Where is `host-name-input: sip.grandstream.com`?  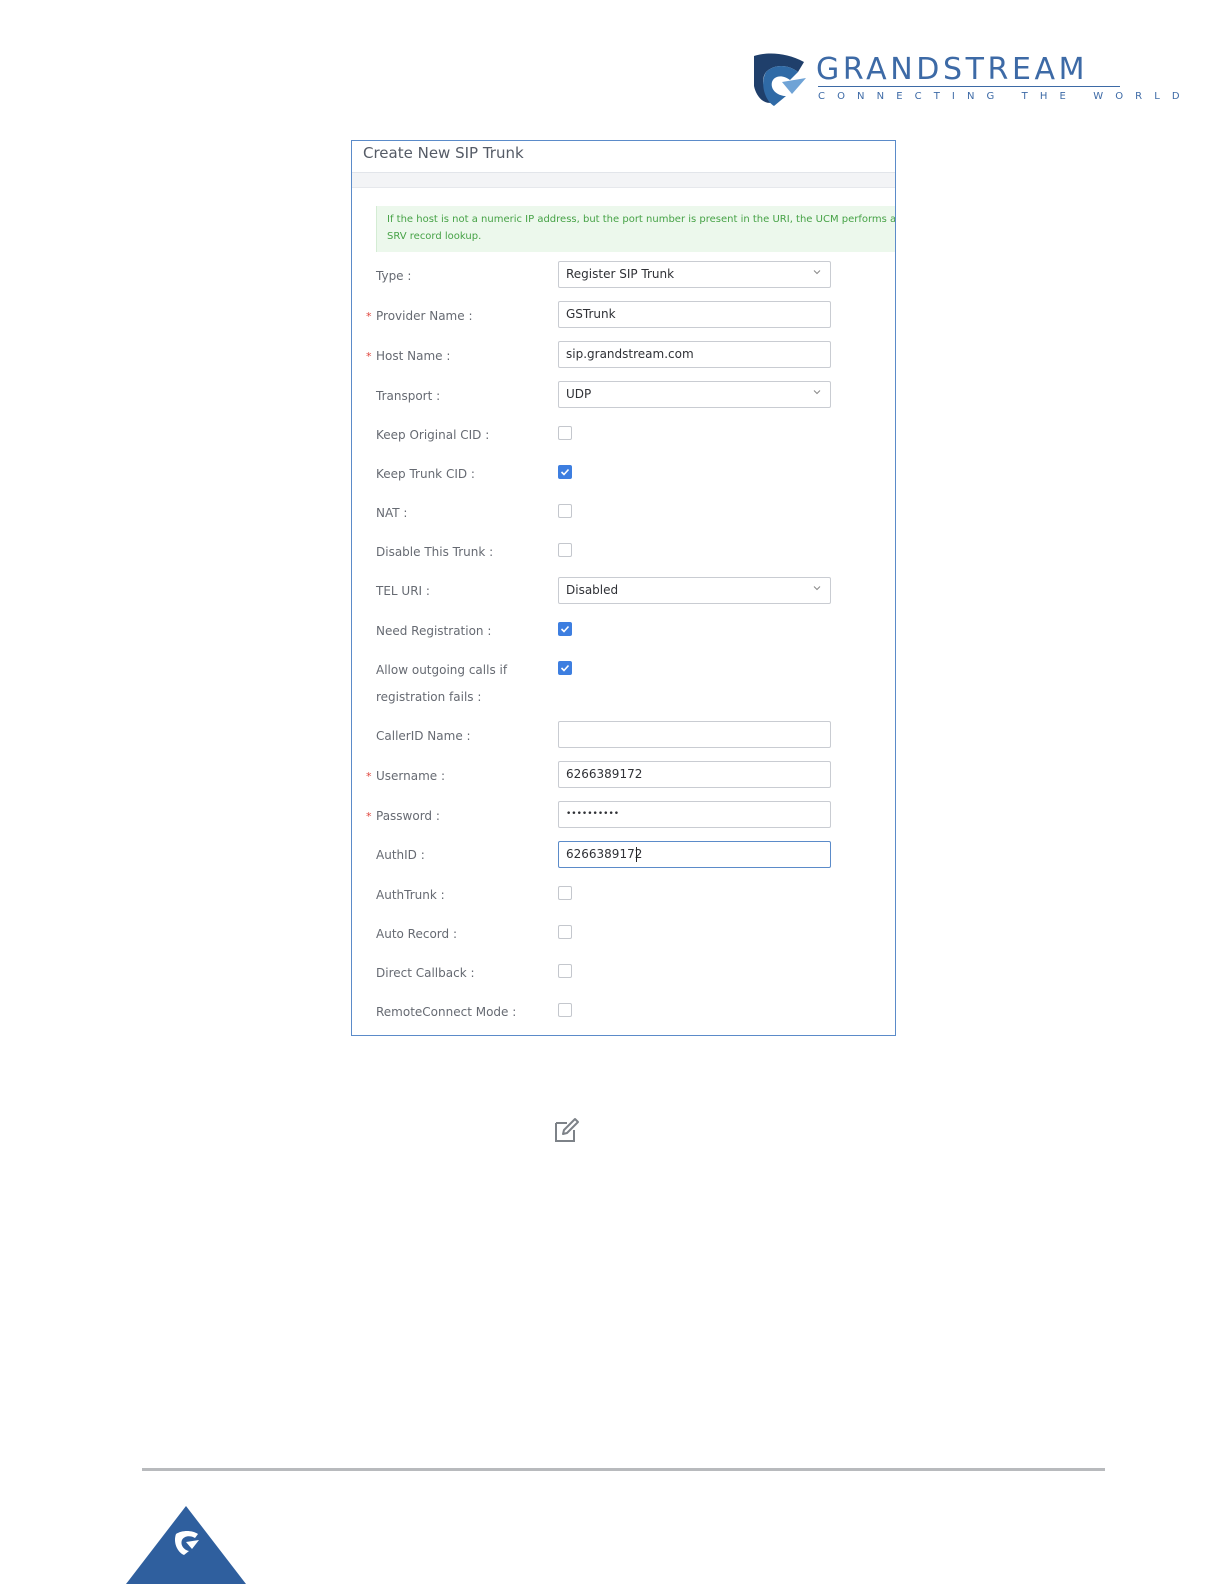
host-name-input: sip.grandstream.com is located at coordinates (694, 354).